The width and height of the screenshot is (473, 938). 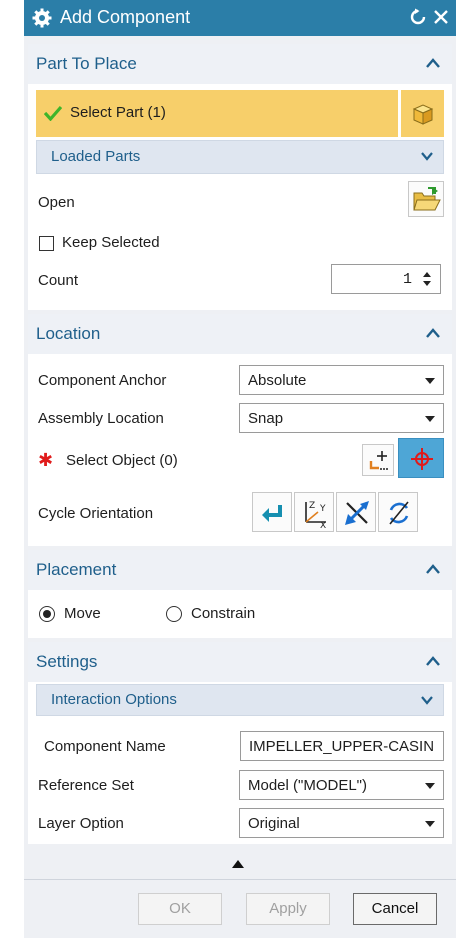 What do you see at coordinates (111, 242) in the screenshot?
I see `keep-selected-label: Keep Selected` at bounding box center [111, 242].